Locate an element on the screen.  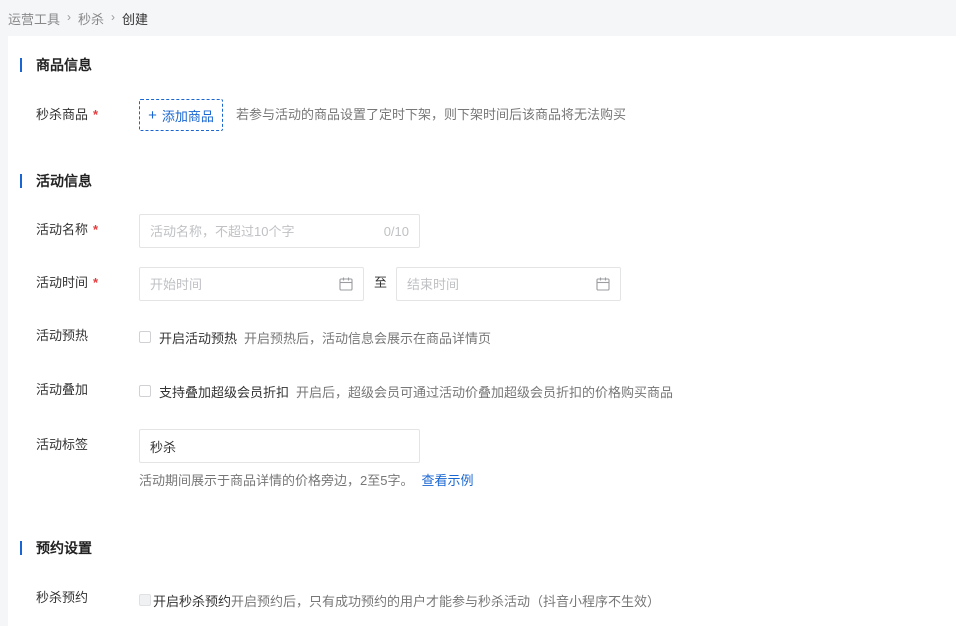
activity-tag-field is located at coordinates (279, 446).